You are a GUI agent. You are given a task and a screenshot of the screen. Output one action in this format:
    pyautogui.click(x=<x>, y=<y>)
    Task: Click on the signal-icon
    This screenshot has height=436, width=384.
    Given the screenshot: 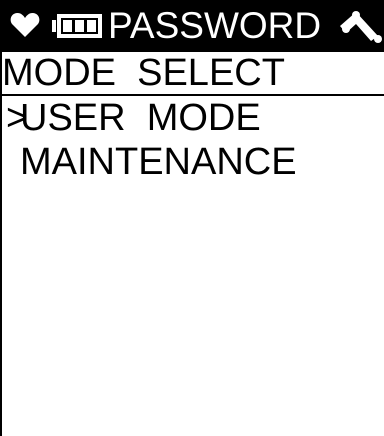 What is the action you would take?
    pyautogui.click(x=361, y=27)
    